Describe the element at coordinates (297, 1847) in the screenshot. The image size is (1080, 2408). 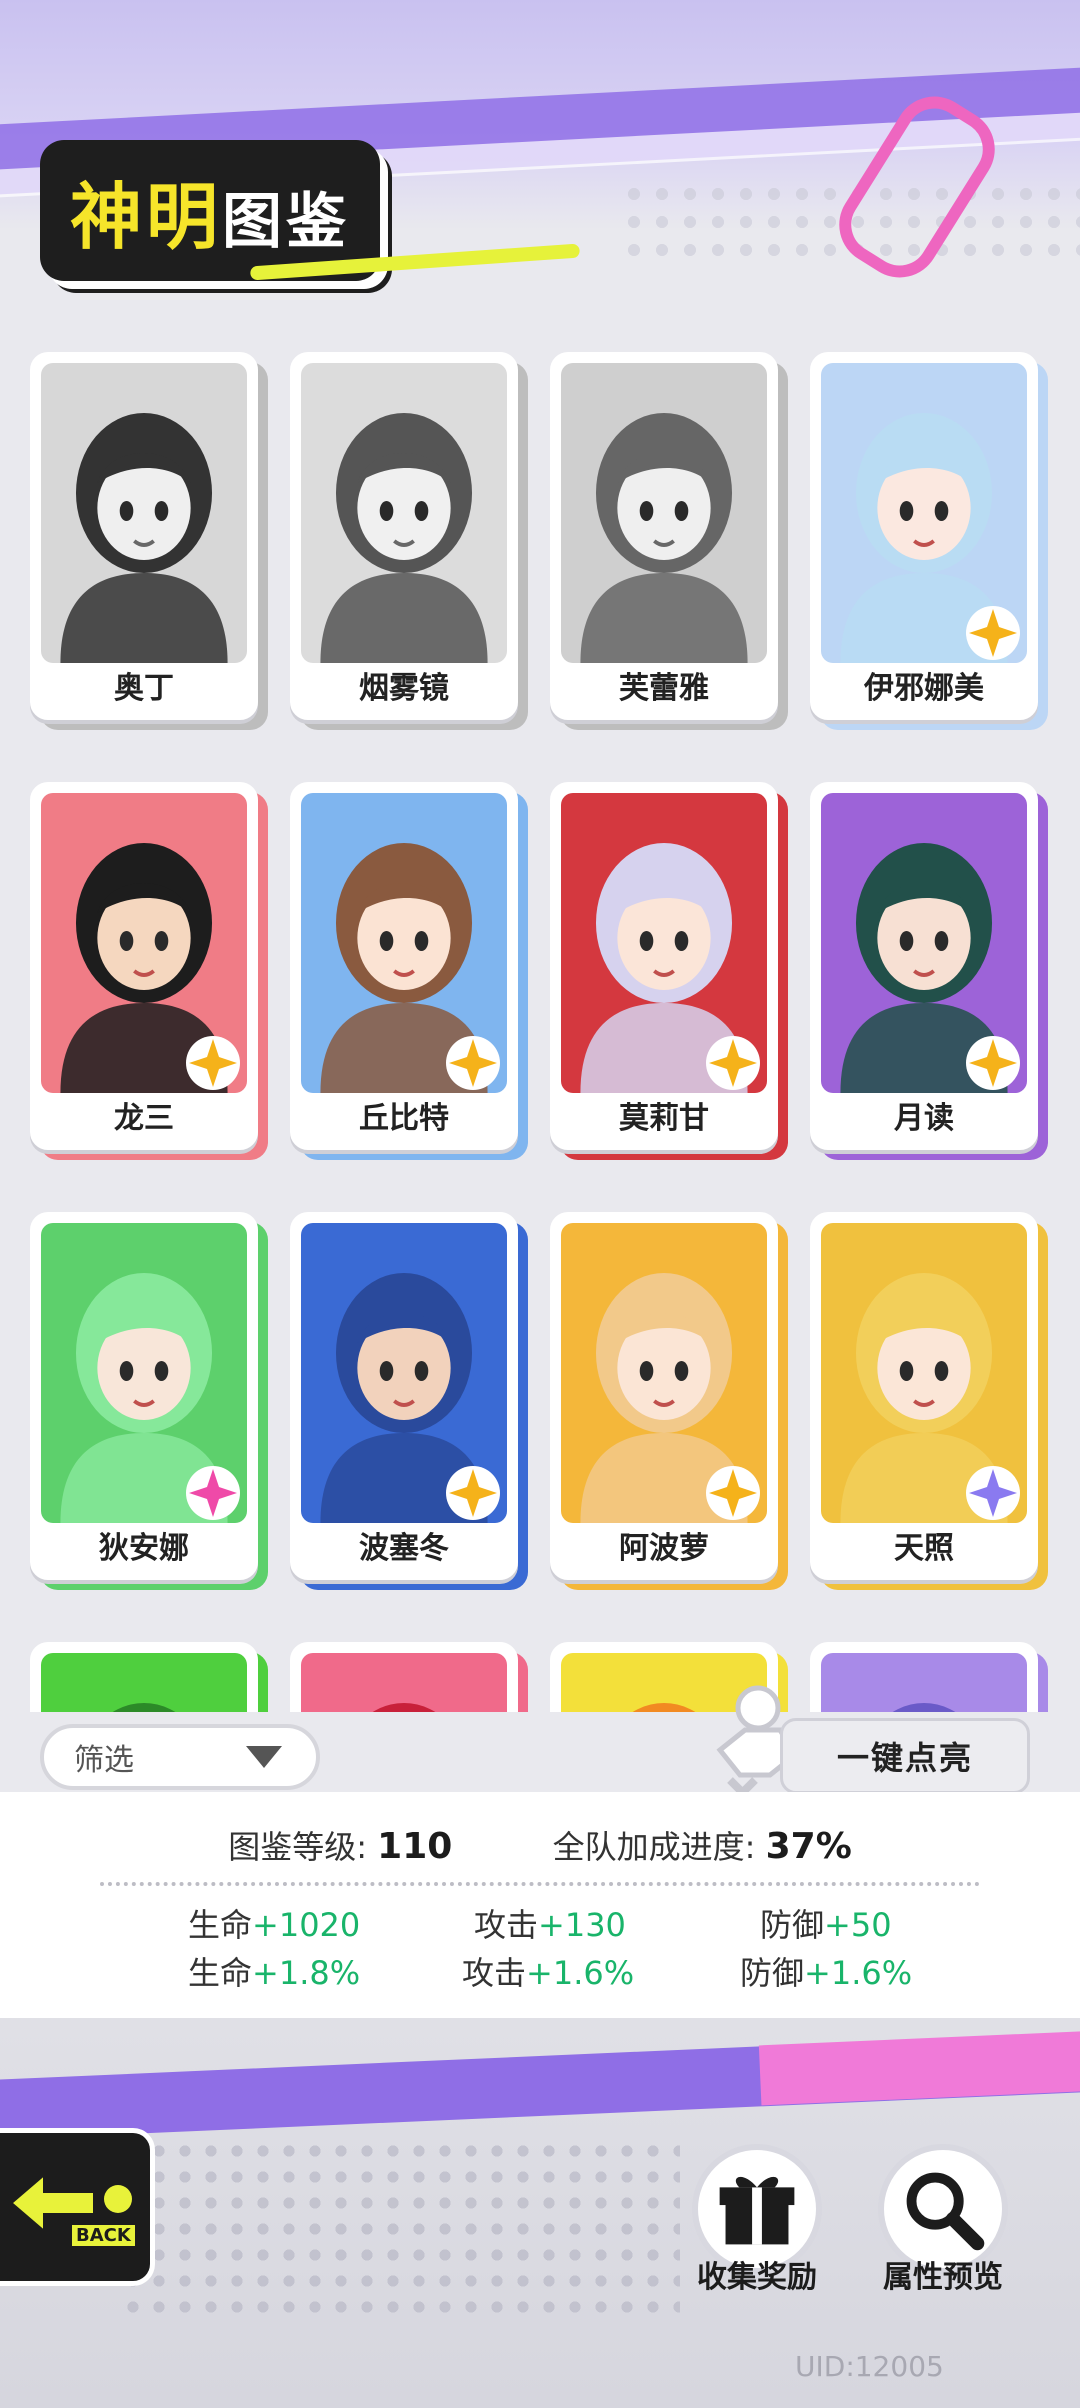
I see `level-label: 图鉴等级:` at that location.